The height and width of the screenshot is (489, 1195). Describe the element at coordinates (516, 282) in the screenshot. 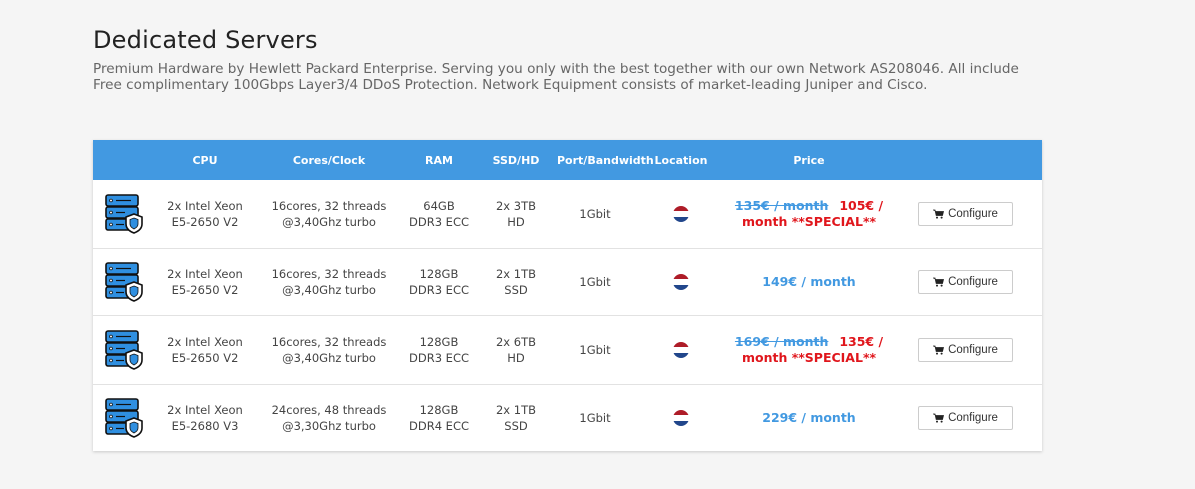

I see `ssd-cell: 2x 1TB SSD` at that location.